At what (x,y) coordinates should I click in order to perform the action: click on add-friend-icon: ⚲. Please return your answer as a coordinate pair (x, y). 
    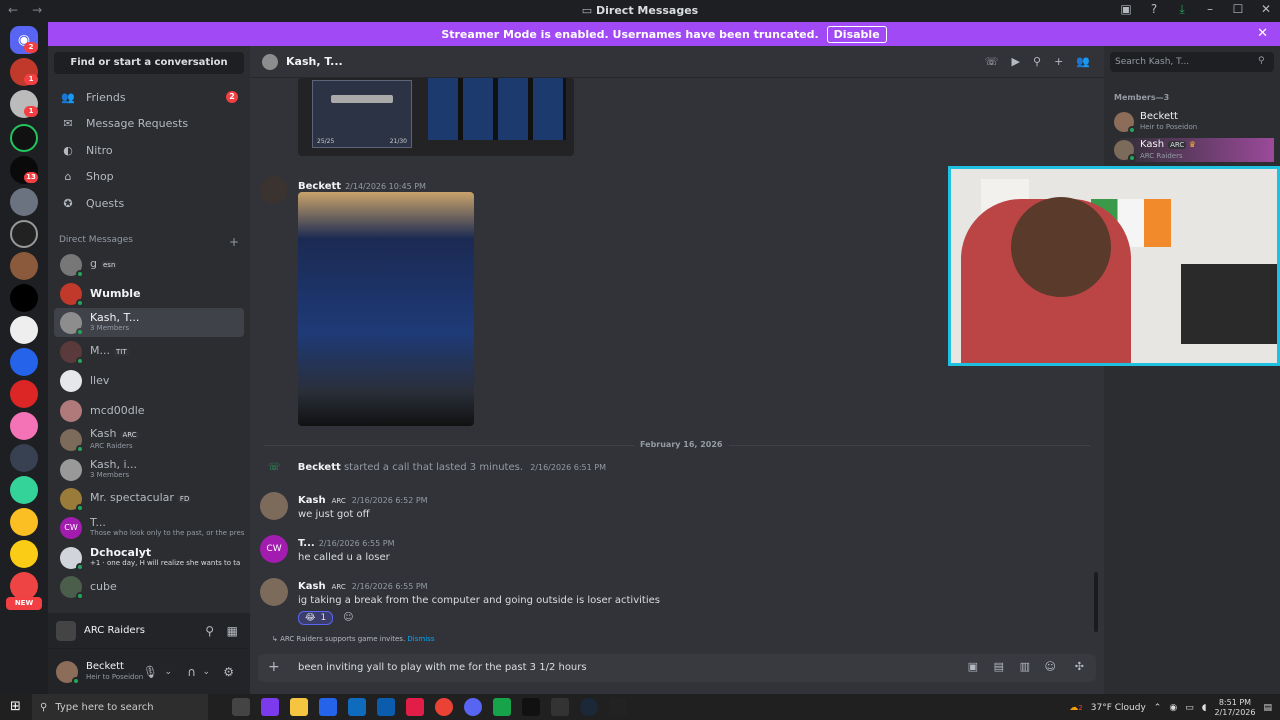
    Looking at the image, I should click on (209, 631).